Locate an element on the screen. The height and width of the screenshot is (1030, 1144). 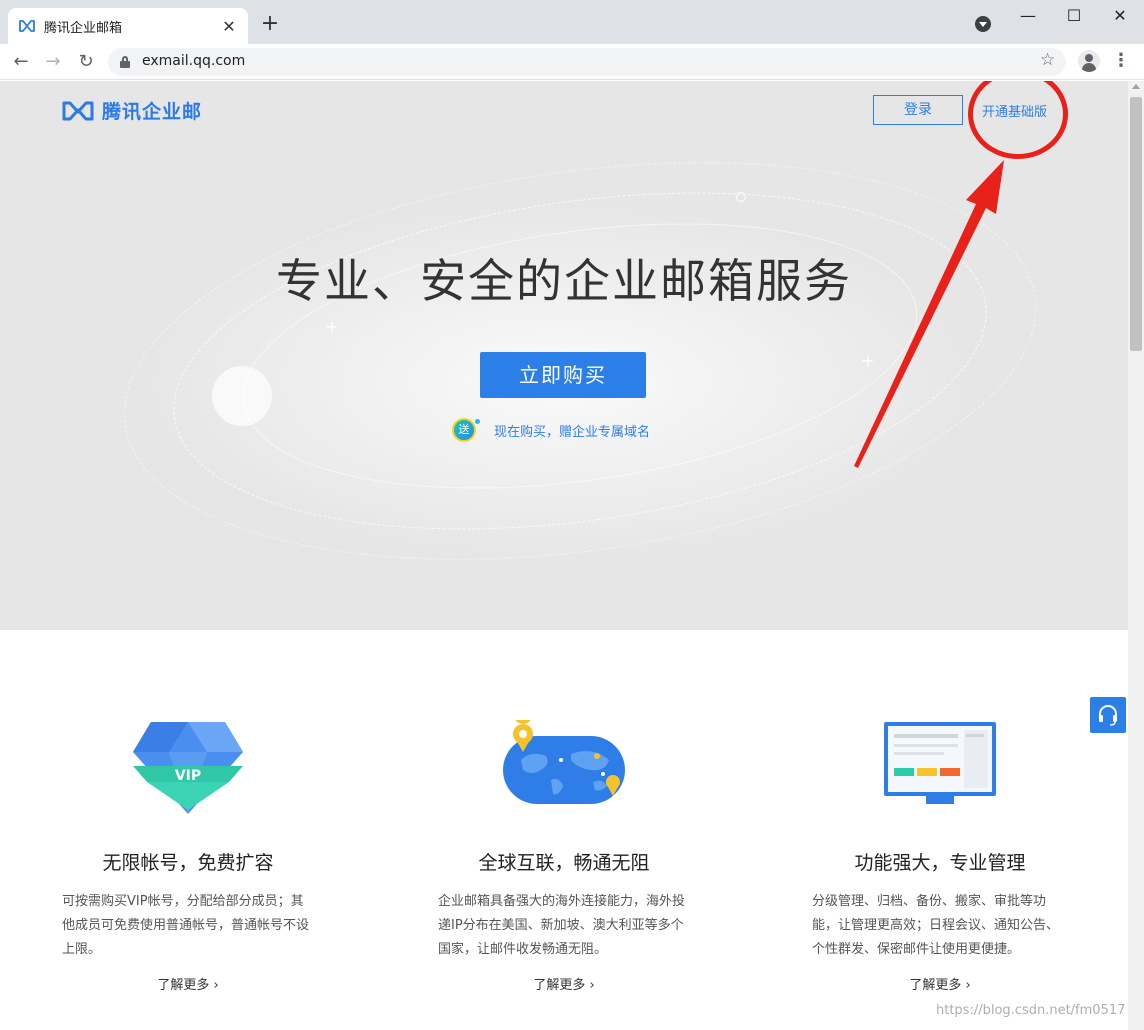
new-tab-button: + is located at coordinates (270, 24).